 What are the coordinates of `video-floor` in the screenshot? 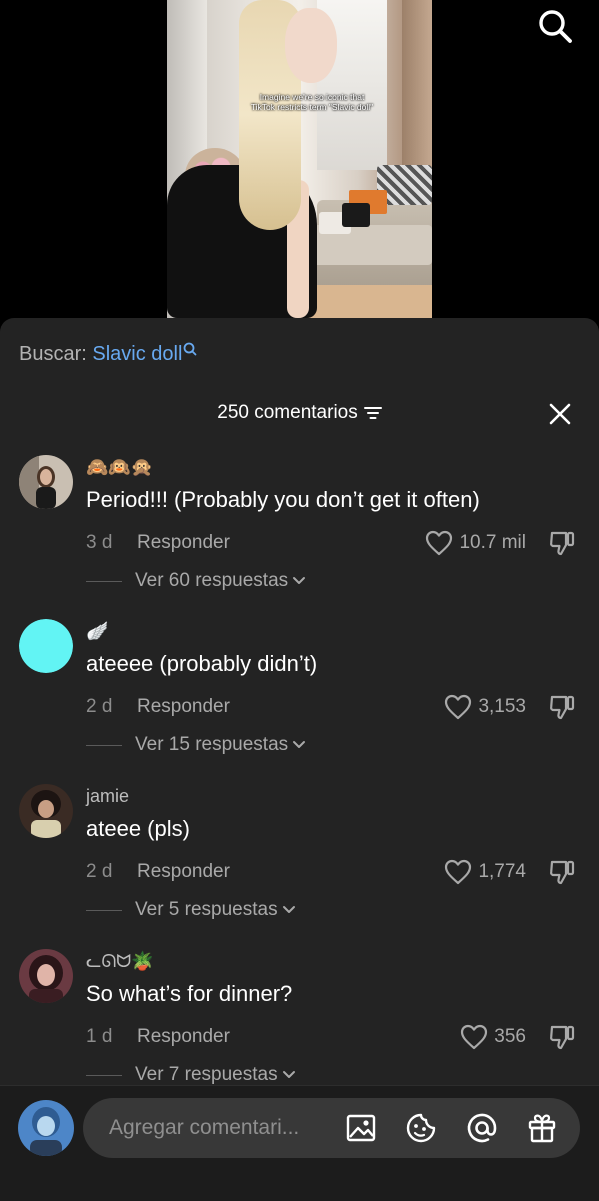 It's located at (369, 301).